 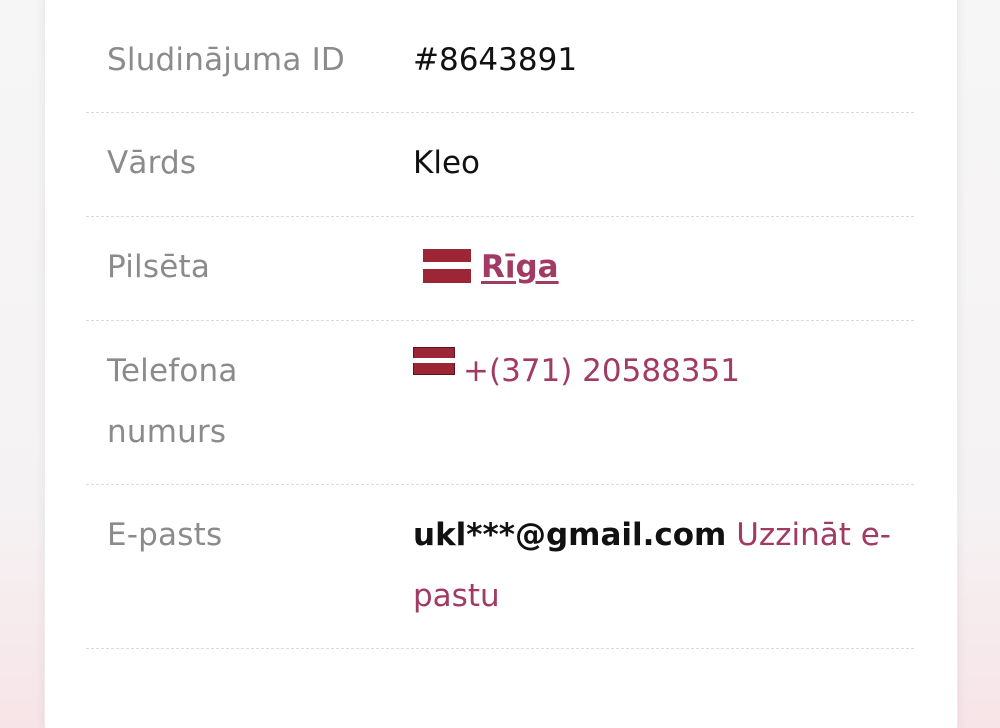 What do you see at coordinates (495, 60) in the screenshot?
I see `listing-id-value: #8643891` at bounding box center [495, 60].